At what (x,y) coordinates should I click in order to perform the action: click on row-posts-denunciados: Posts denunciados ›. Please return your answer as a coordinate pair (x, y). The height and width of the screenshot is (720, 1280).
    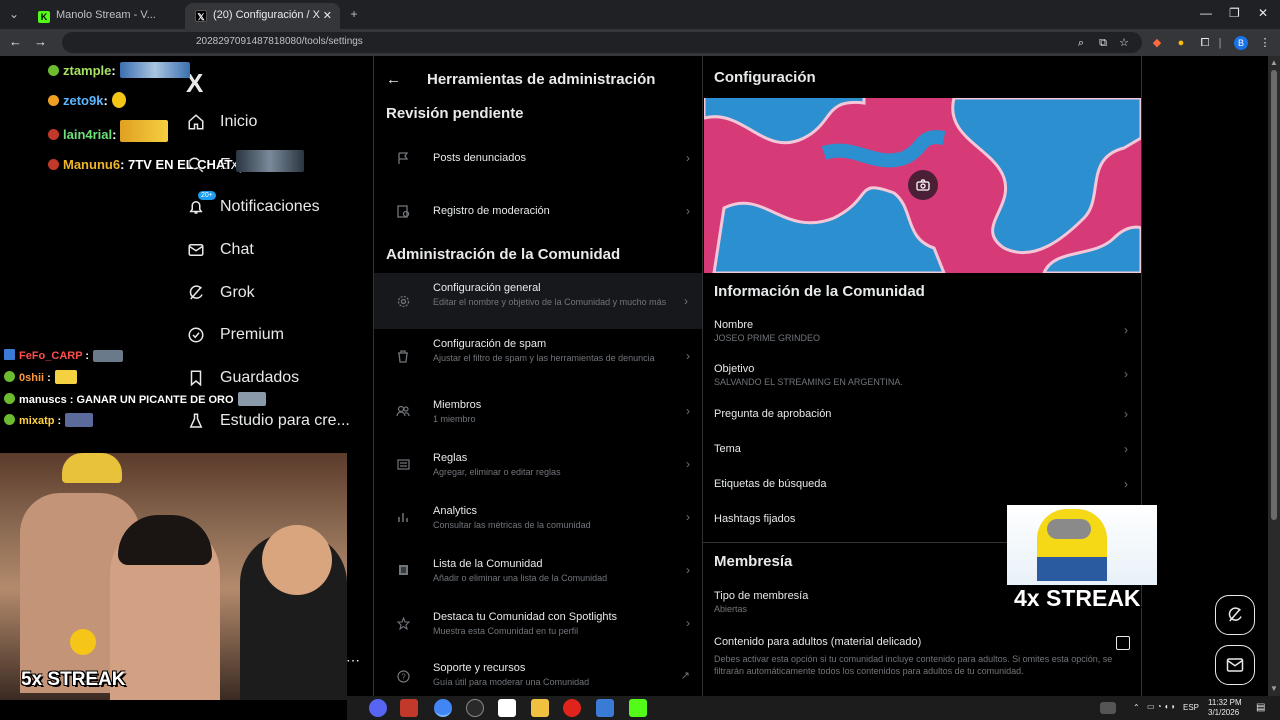
    Looking at the image, I should click on (538, 158).